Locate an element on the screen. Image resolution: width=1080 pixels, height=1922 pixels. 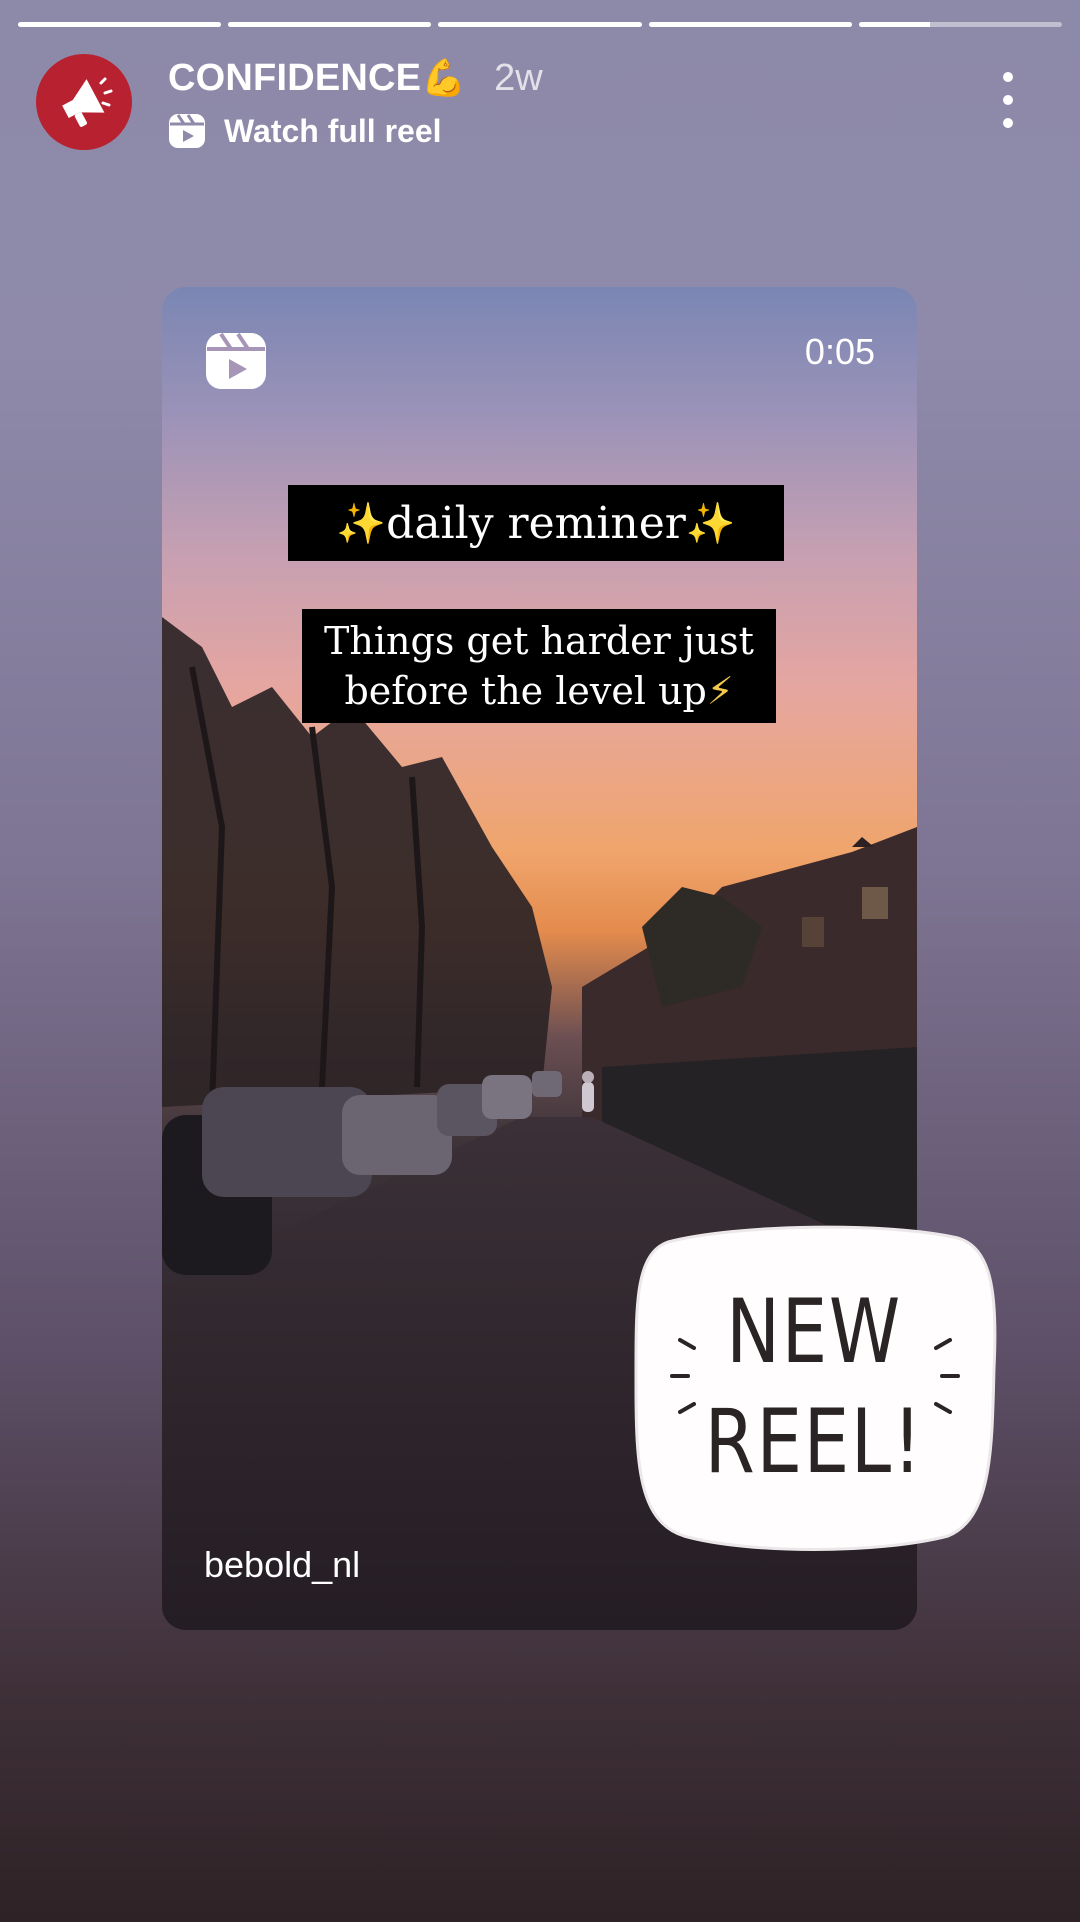
time-ago: 2w is located at coordinates (518, 77).